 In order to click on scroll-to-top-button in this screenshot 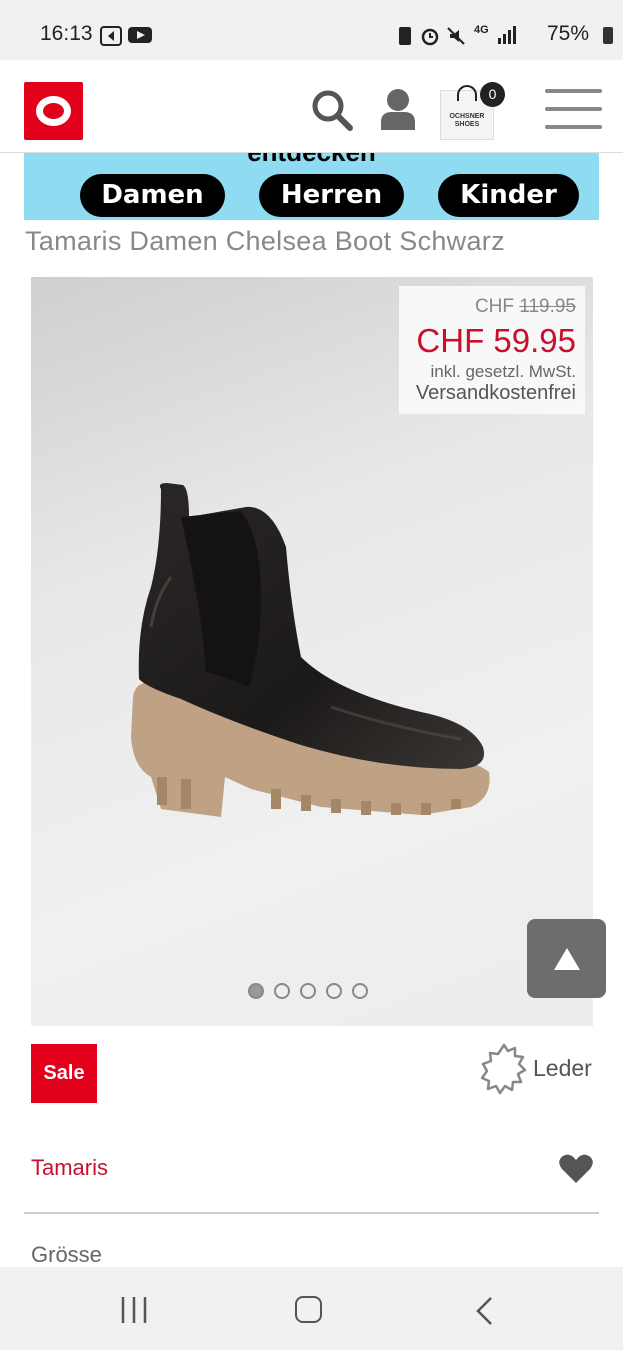, I will do `click(566, 958)`.